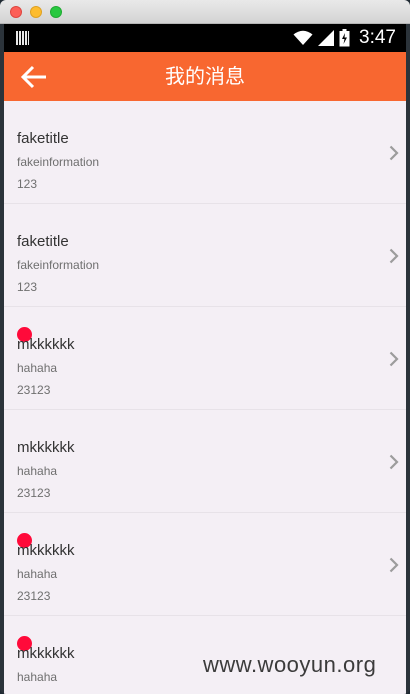 The height and width of the screenshot is (694, 410). Describe the element at coordinates (303, 38) in the screenshot. I see `wifi-icon` at that location.